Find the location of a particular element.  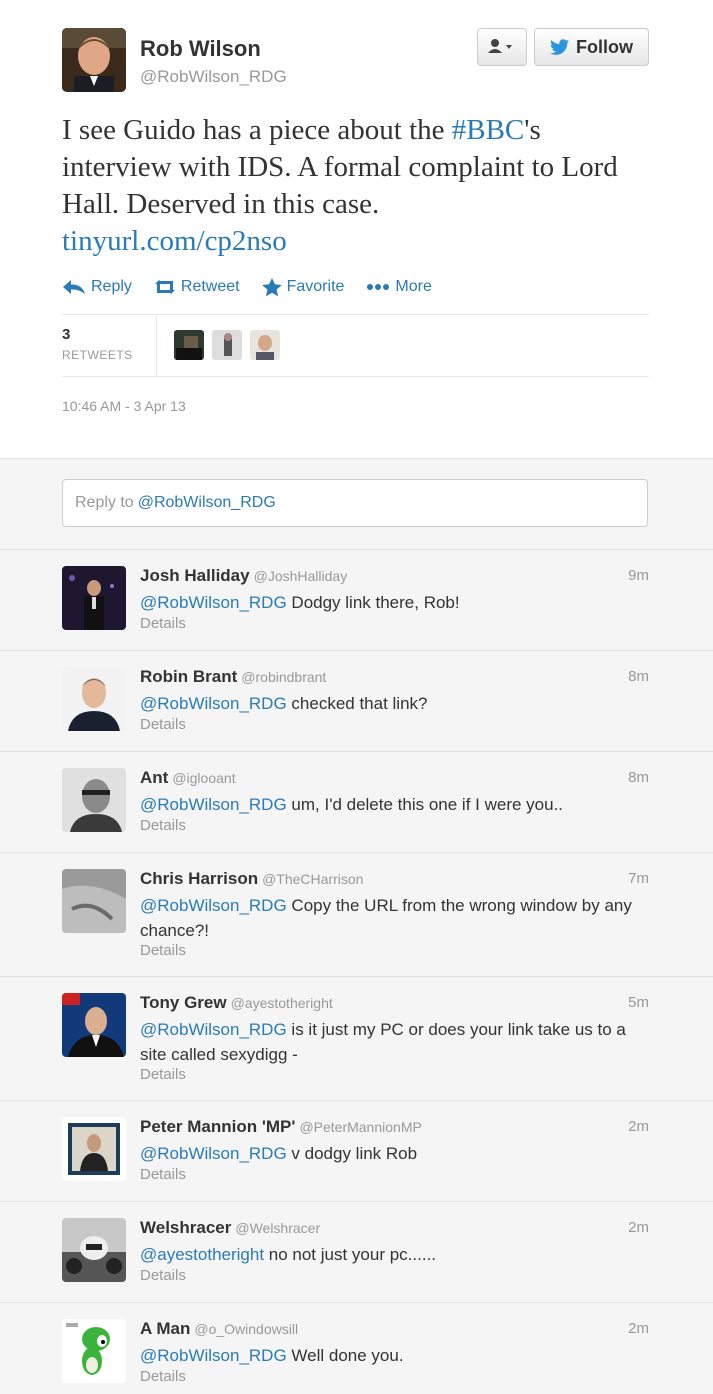

reply-author-handle: @TheCHarrison is located at coordinates (312, 879).